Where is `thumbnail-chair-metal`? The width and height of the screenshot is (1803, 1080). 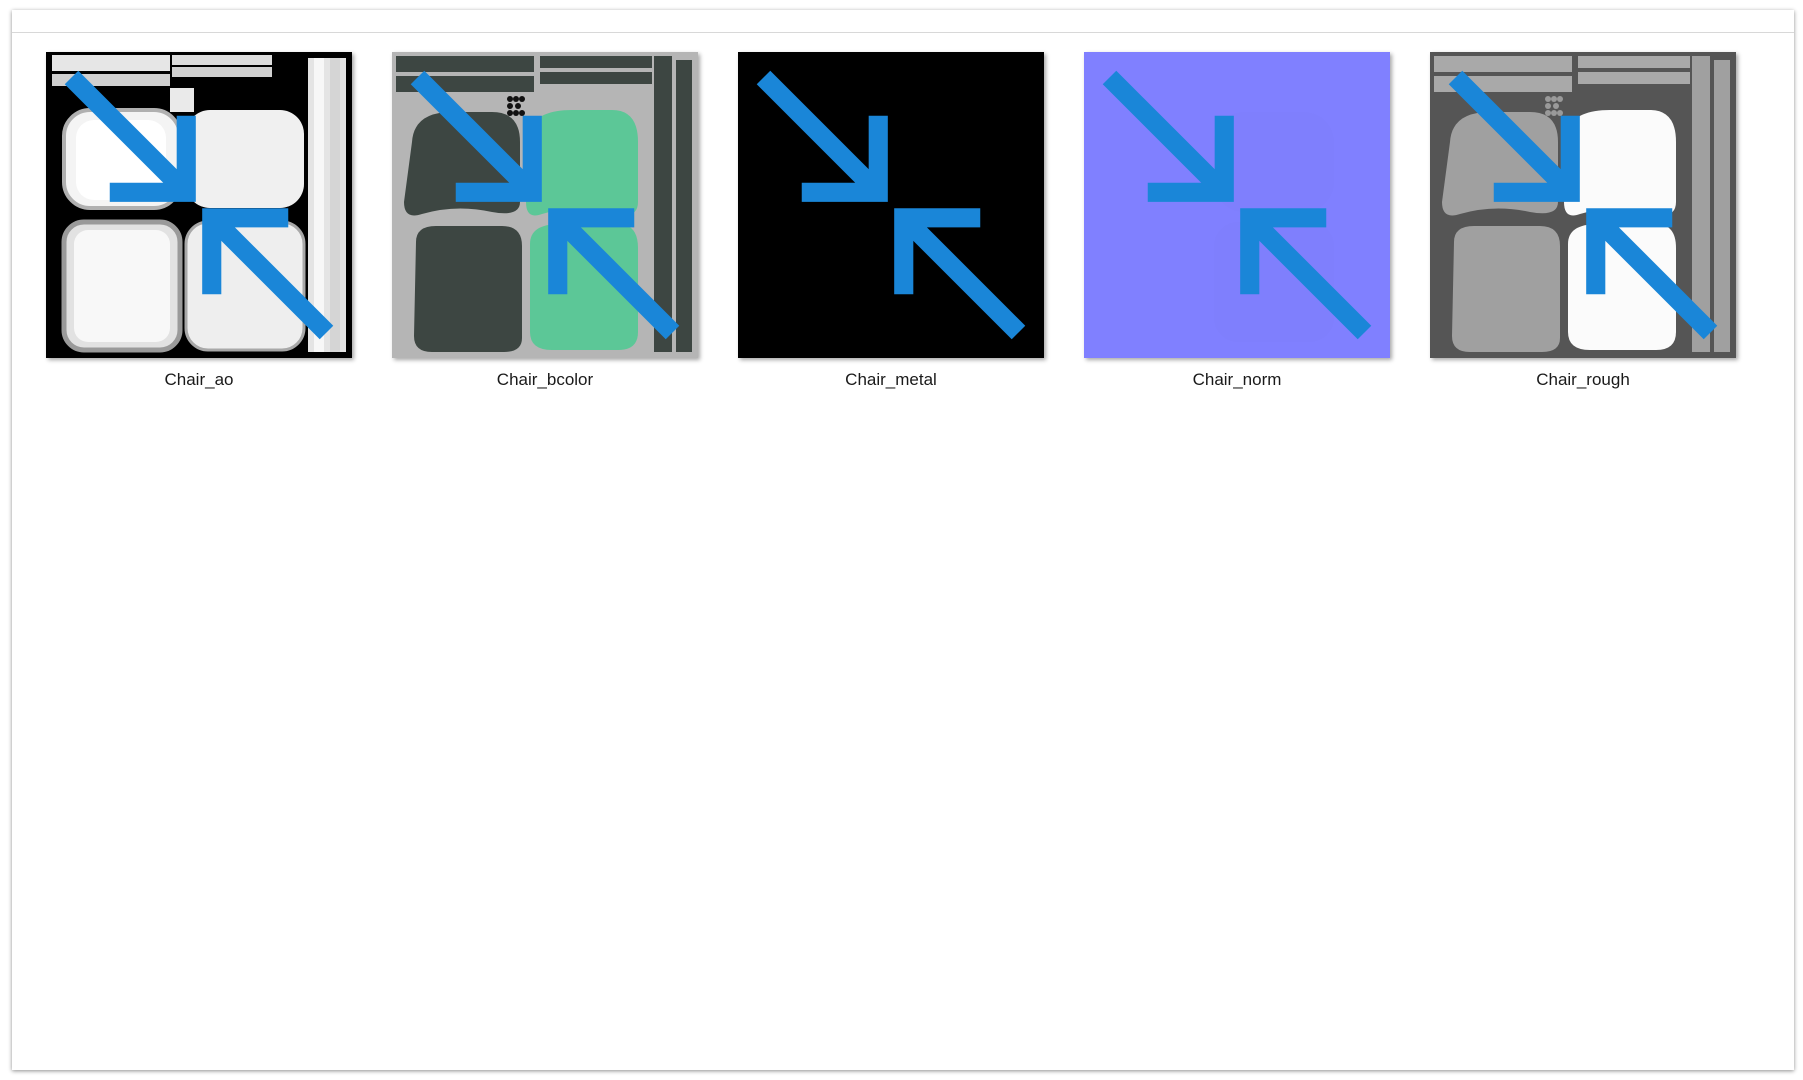 thumbnail-chair-metal is located at coordinates (891, 205).